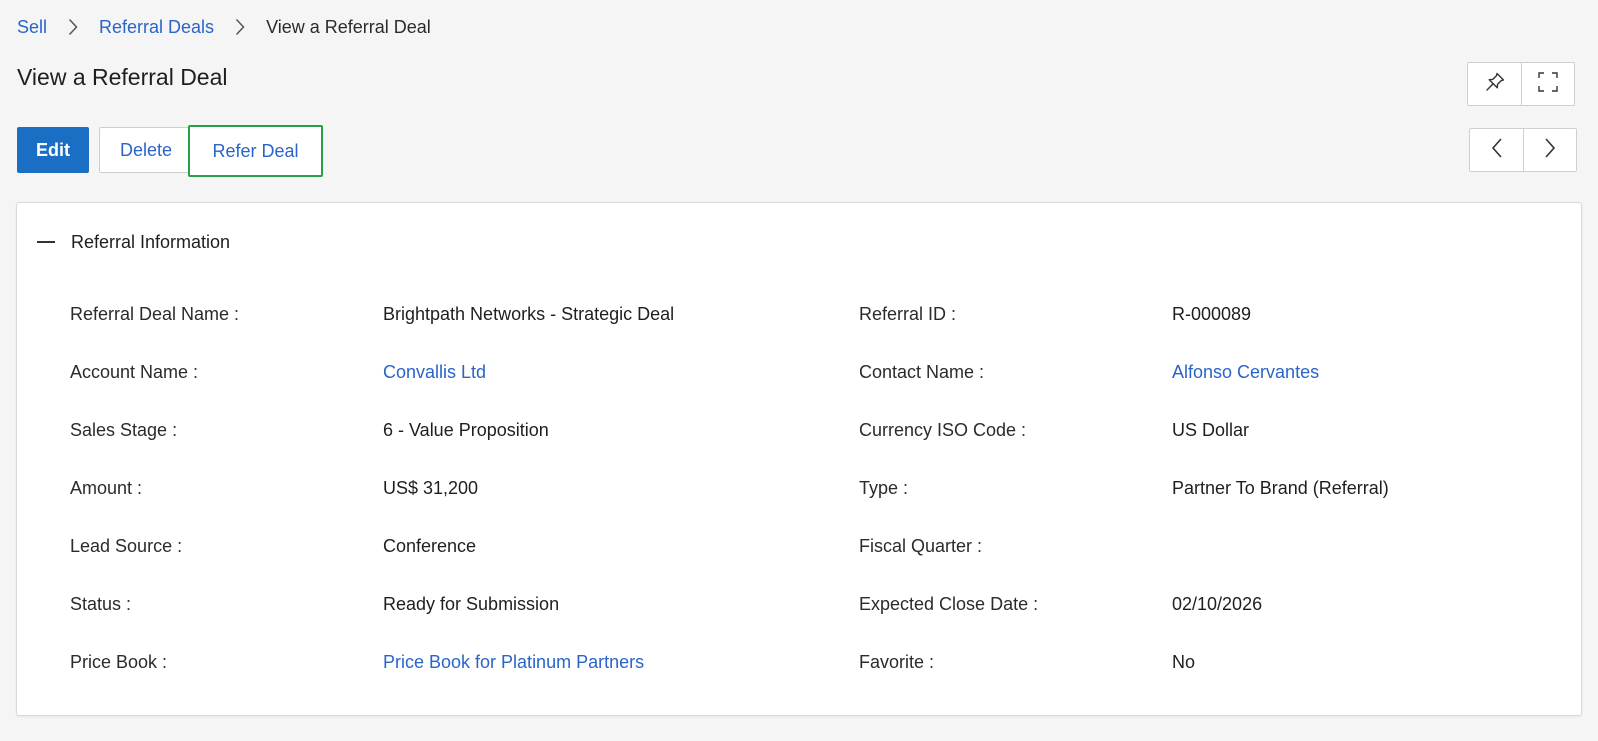 The height and width of the screenshot is (741, 1598). I want to click on section-header: Referral Information, so click(133, 242).